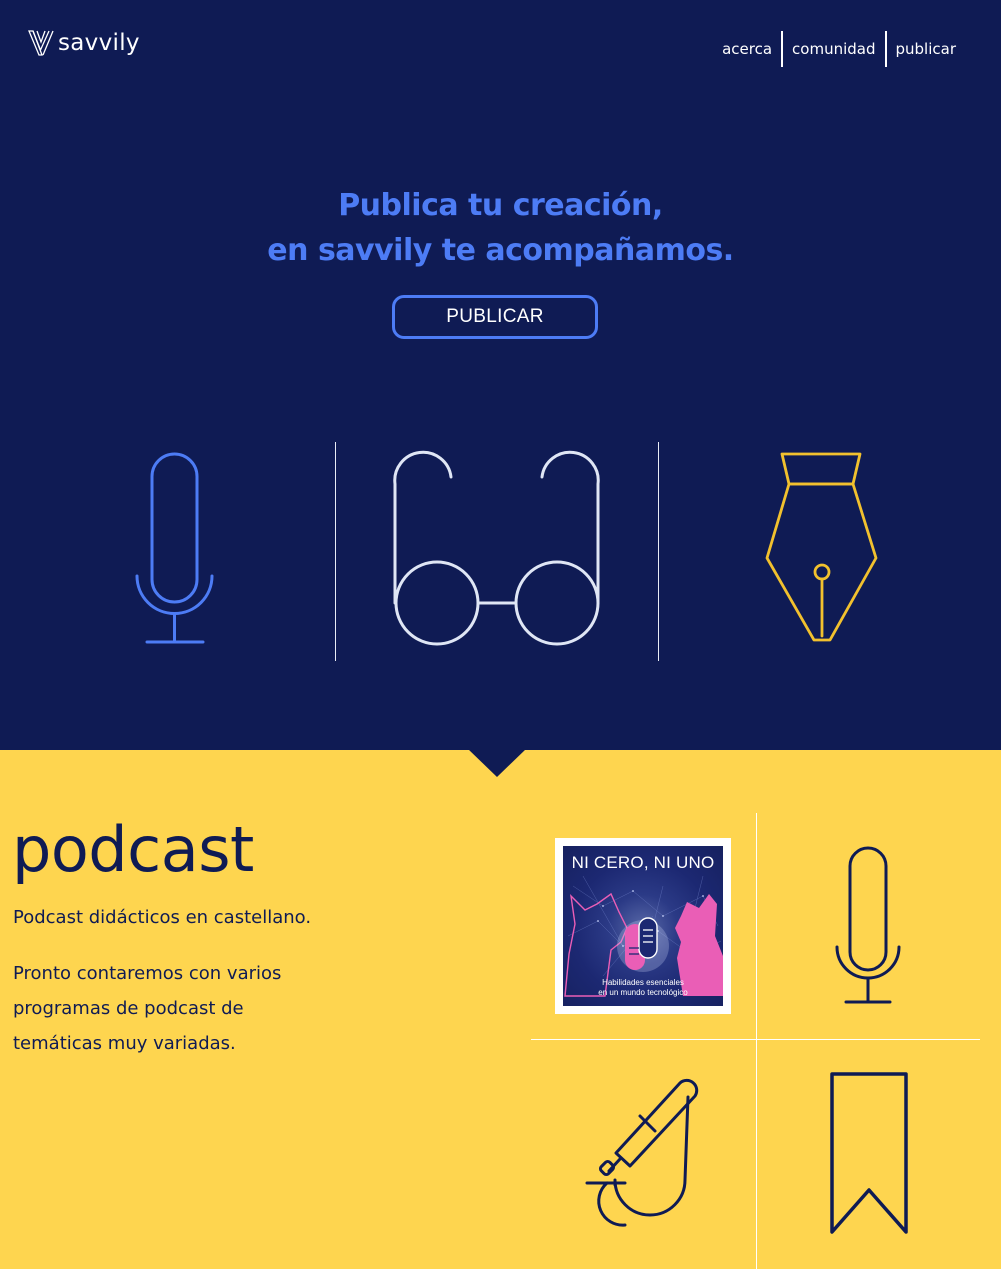  What do you see at coordinates (495, 317) in the screenshot?
I see `publish-button: PUBLICAR` at bounding box center [495, 317].